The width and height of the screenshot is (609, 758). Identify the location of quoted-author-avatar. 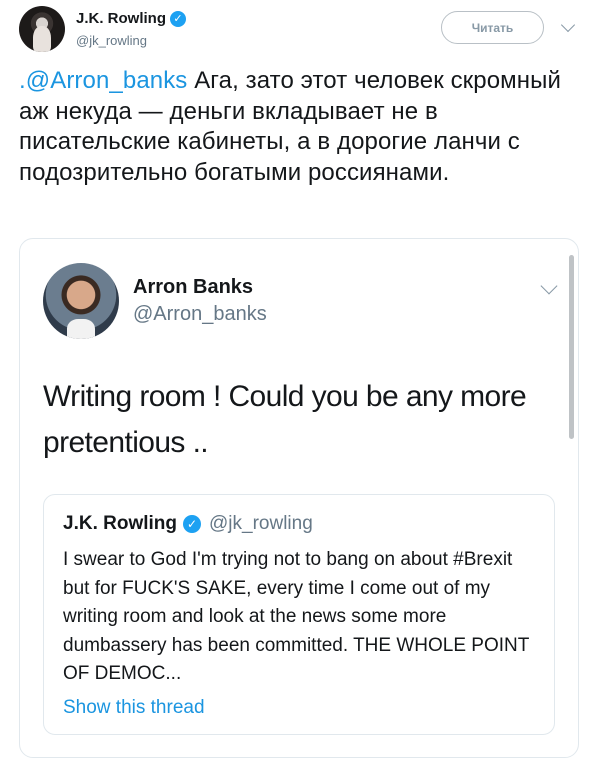
(81, 301).